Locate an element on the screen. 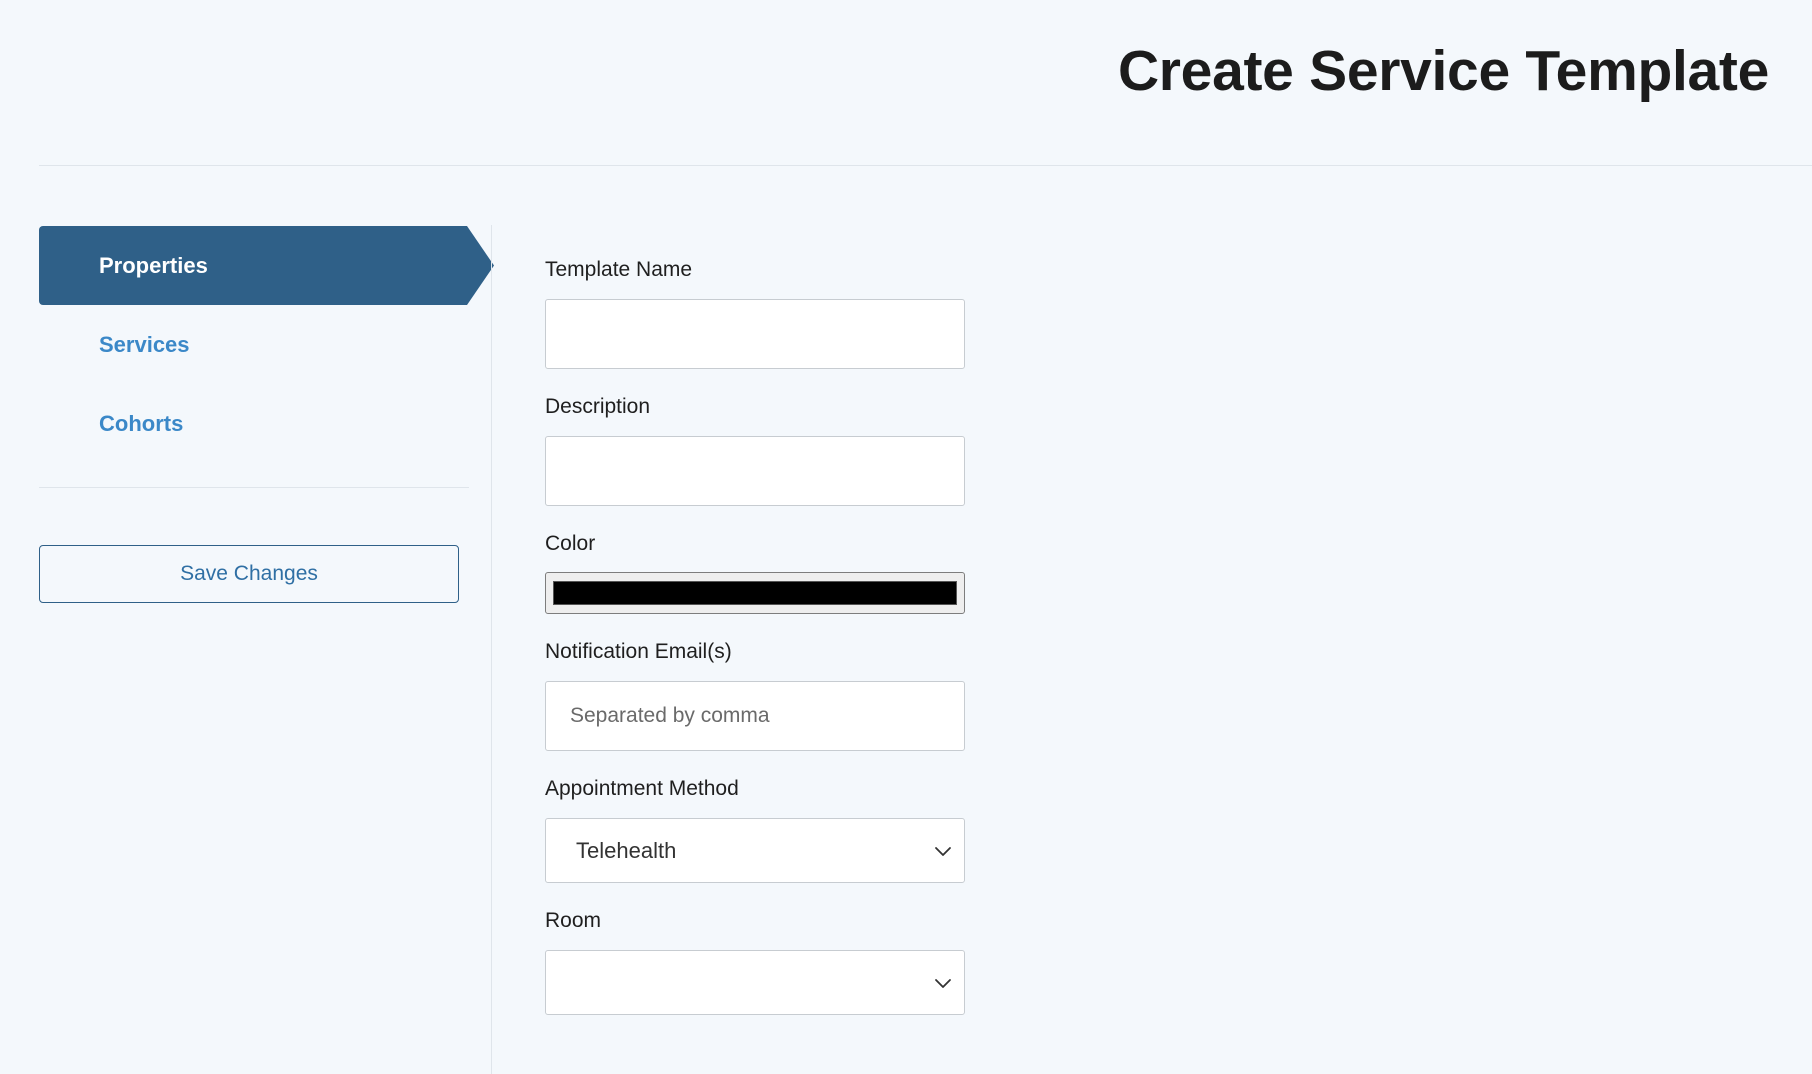 The width and height of the screenshot is (1812, 1074). color-swatch is located at coordinates (755, 593).